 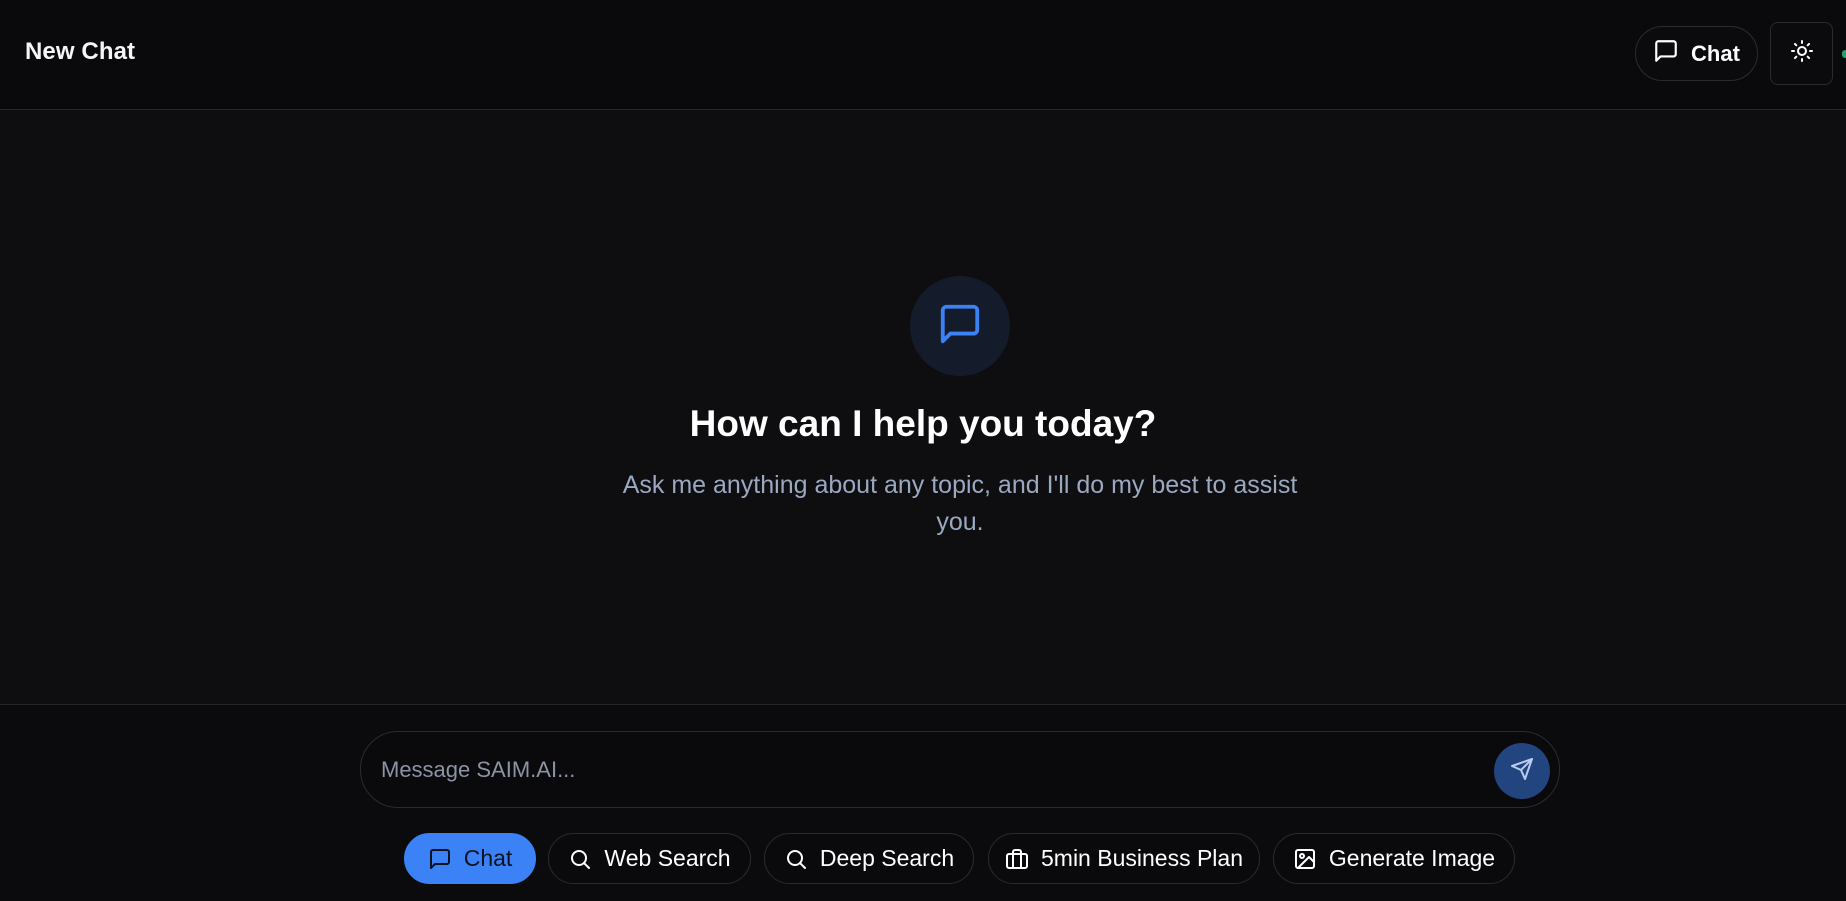 I want to click on top-header: New Chat Chat, so click(x=923, y=55).